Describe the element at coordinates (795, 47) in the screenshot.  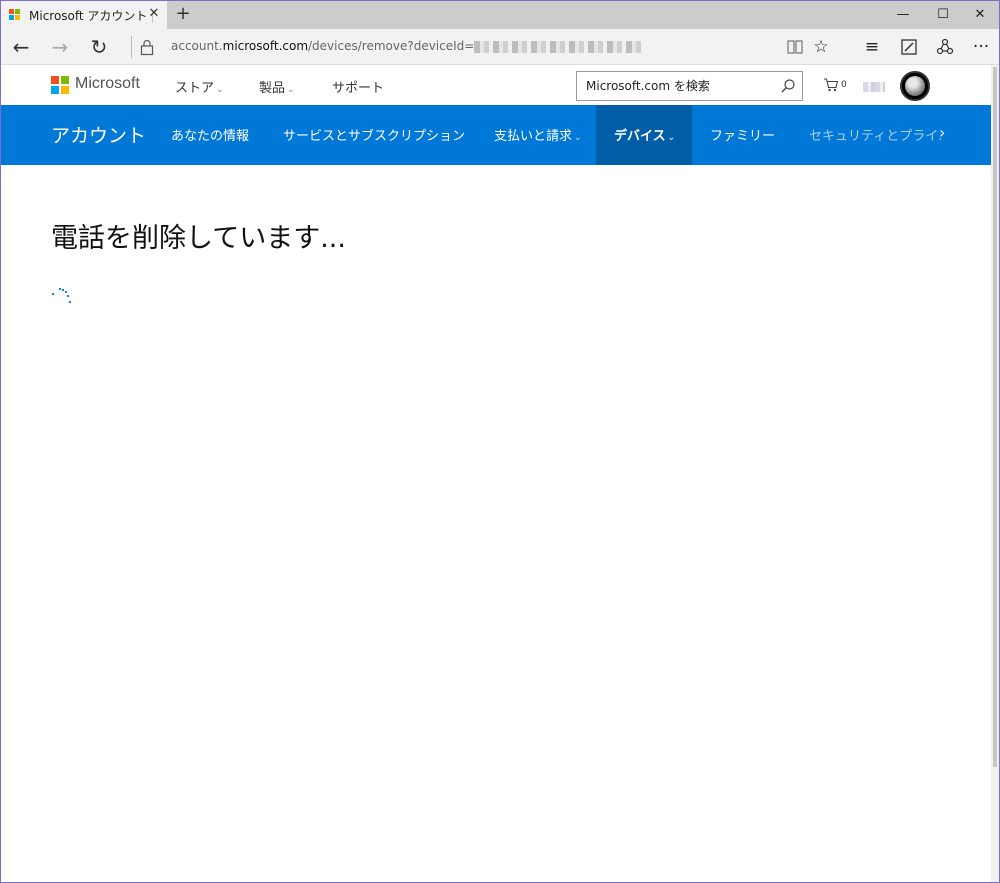
I see `reading-view-icon` at that location.